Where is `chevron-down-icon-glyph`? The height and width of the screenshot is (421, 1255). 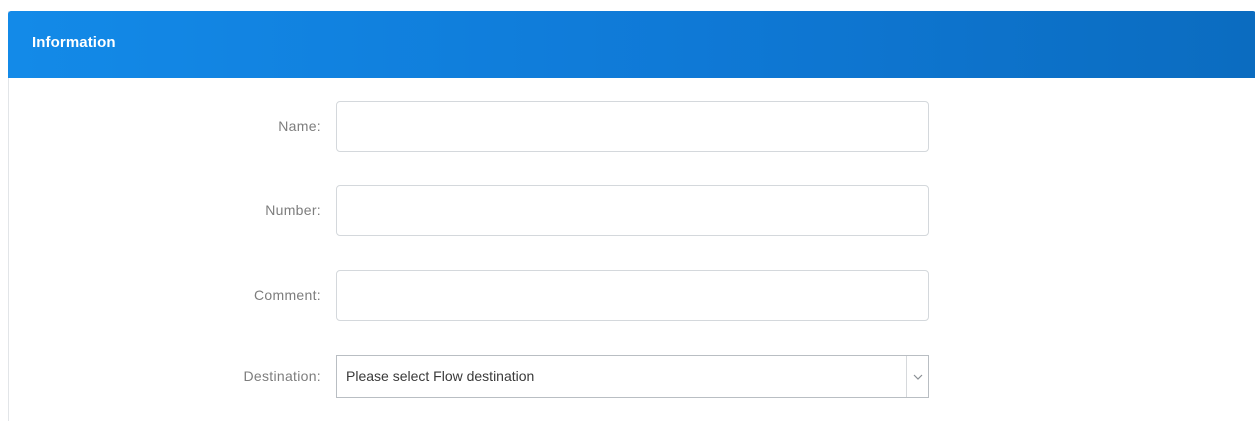 chevron-down-icon-glyph is located at coordinates (917, 377).